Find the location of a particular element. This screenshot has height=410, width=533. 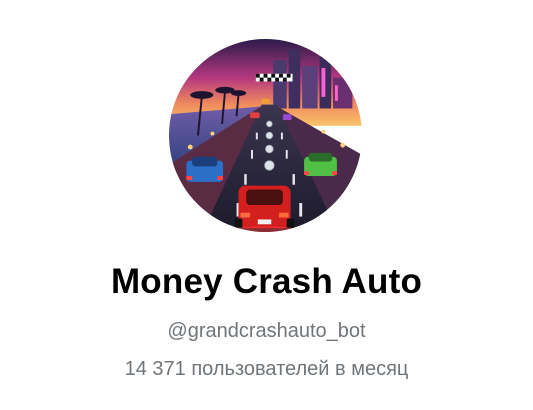

bot-name-title: Money Crash Auto is located at coordinates (266, 281).